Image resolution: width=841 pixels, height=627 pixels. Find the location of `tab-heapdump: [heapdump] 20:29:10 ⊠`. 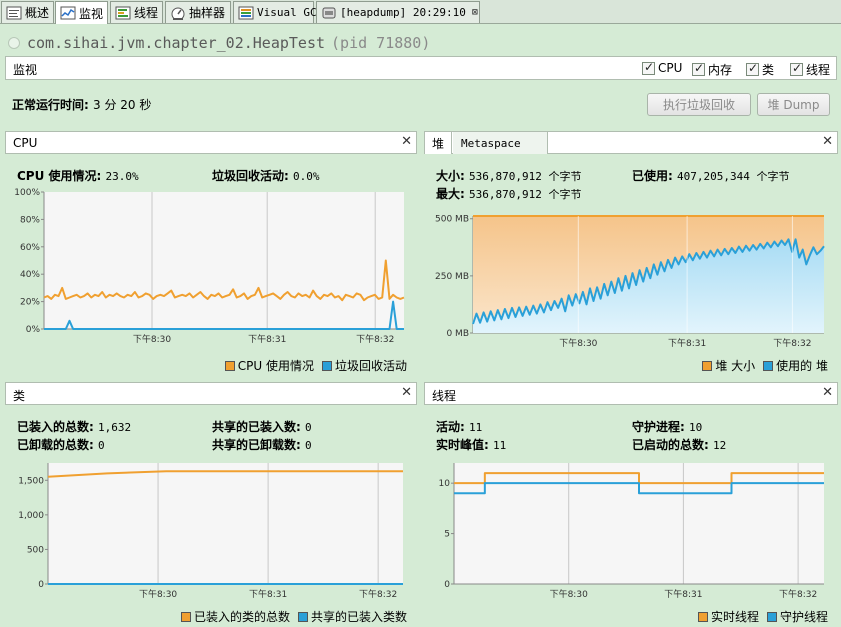

tab-heapdump: [heapdump] 20:29:10 ⊠ is located at coordinates (398, 12).